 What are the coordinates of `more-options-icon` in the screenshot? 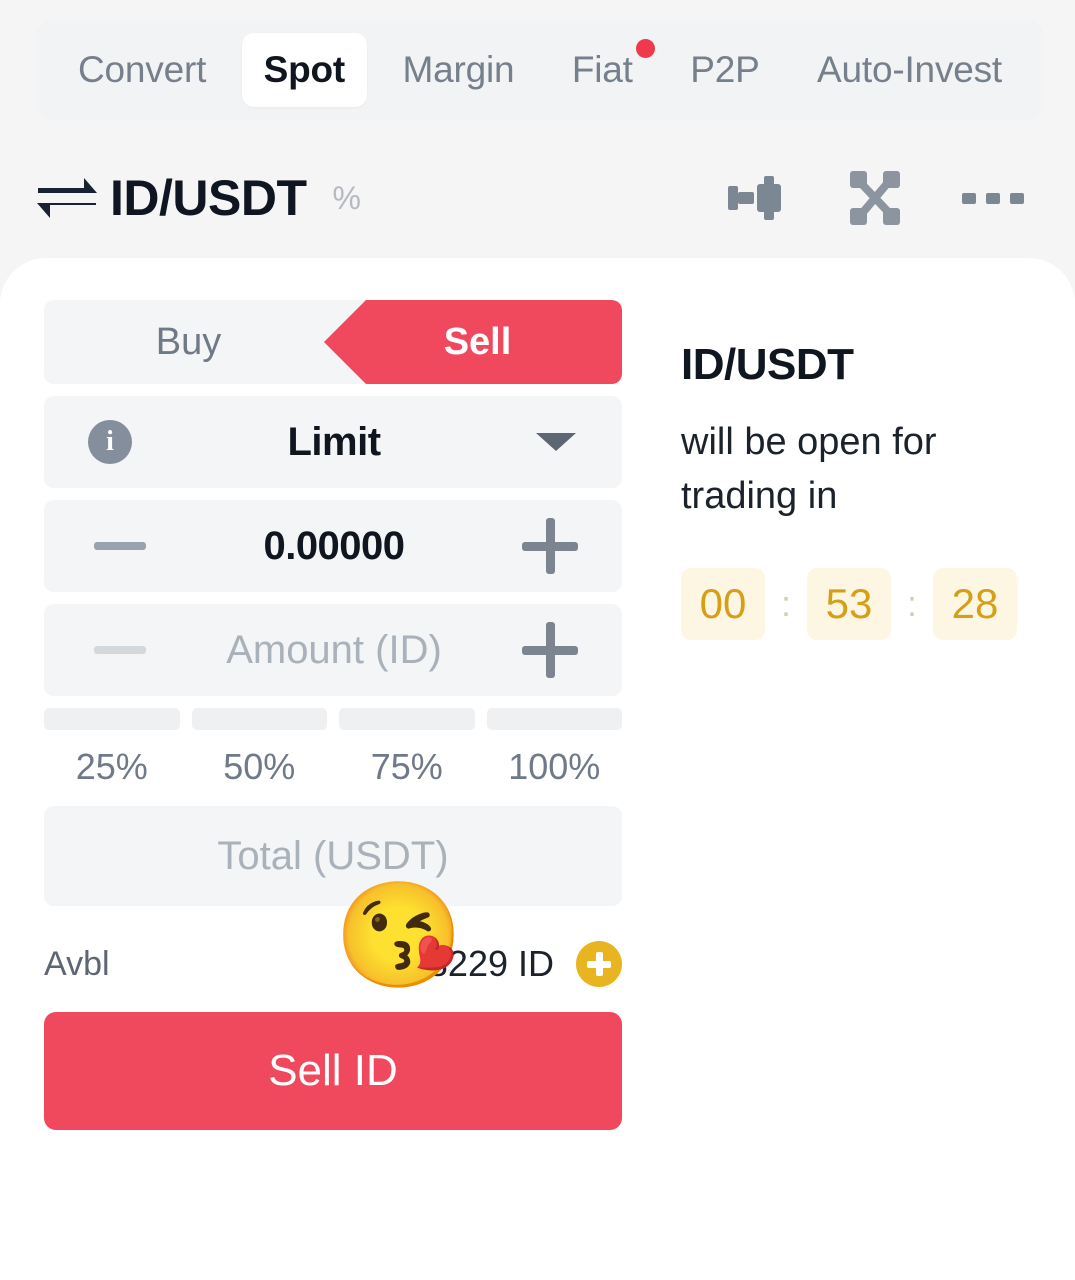 It's located at (993, 198).